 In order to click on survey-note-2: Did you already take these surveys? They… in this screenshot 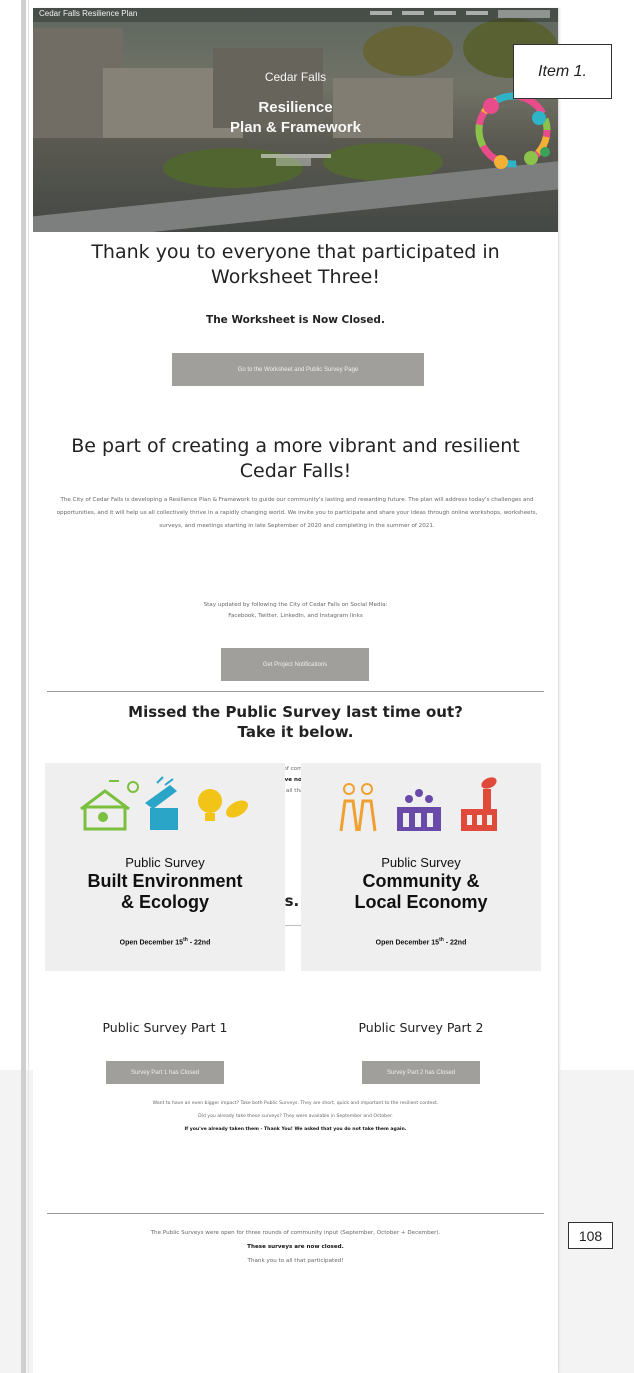, I will do `click(295, 1116)`.